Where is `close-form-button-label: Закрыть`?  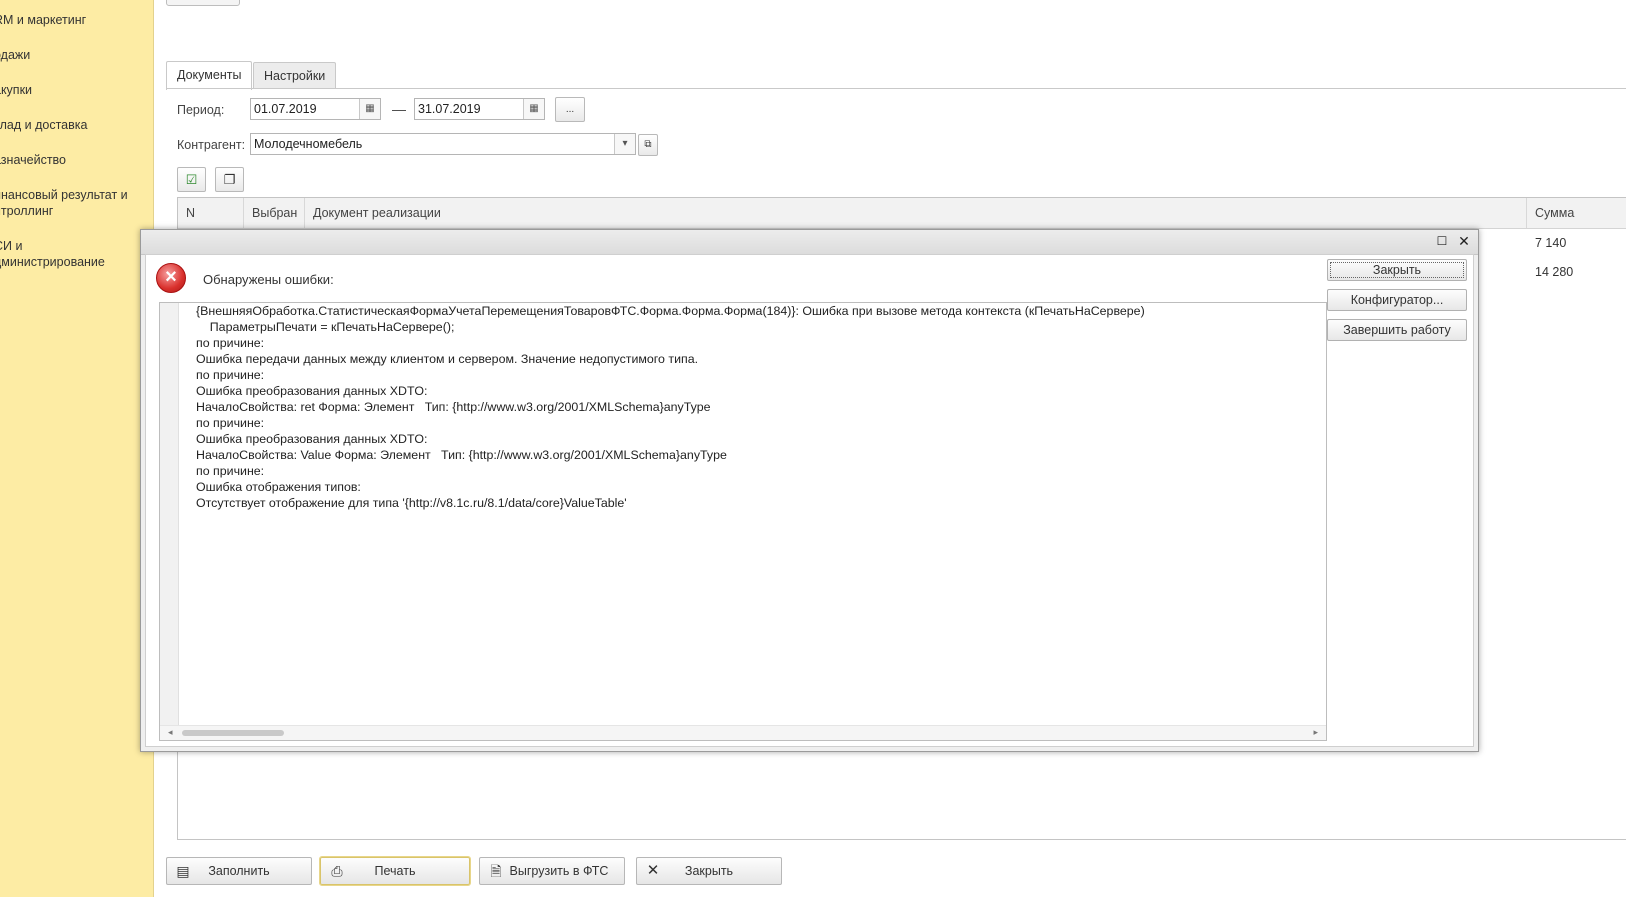
close-form-button-label: Закрыть is located at coordinates (709, 871).